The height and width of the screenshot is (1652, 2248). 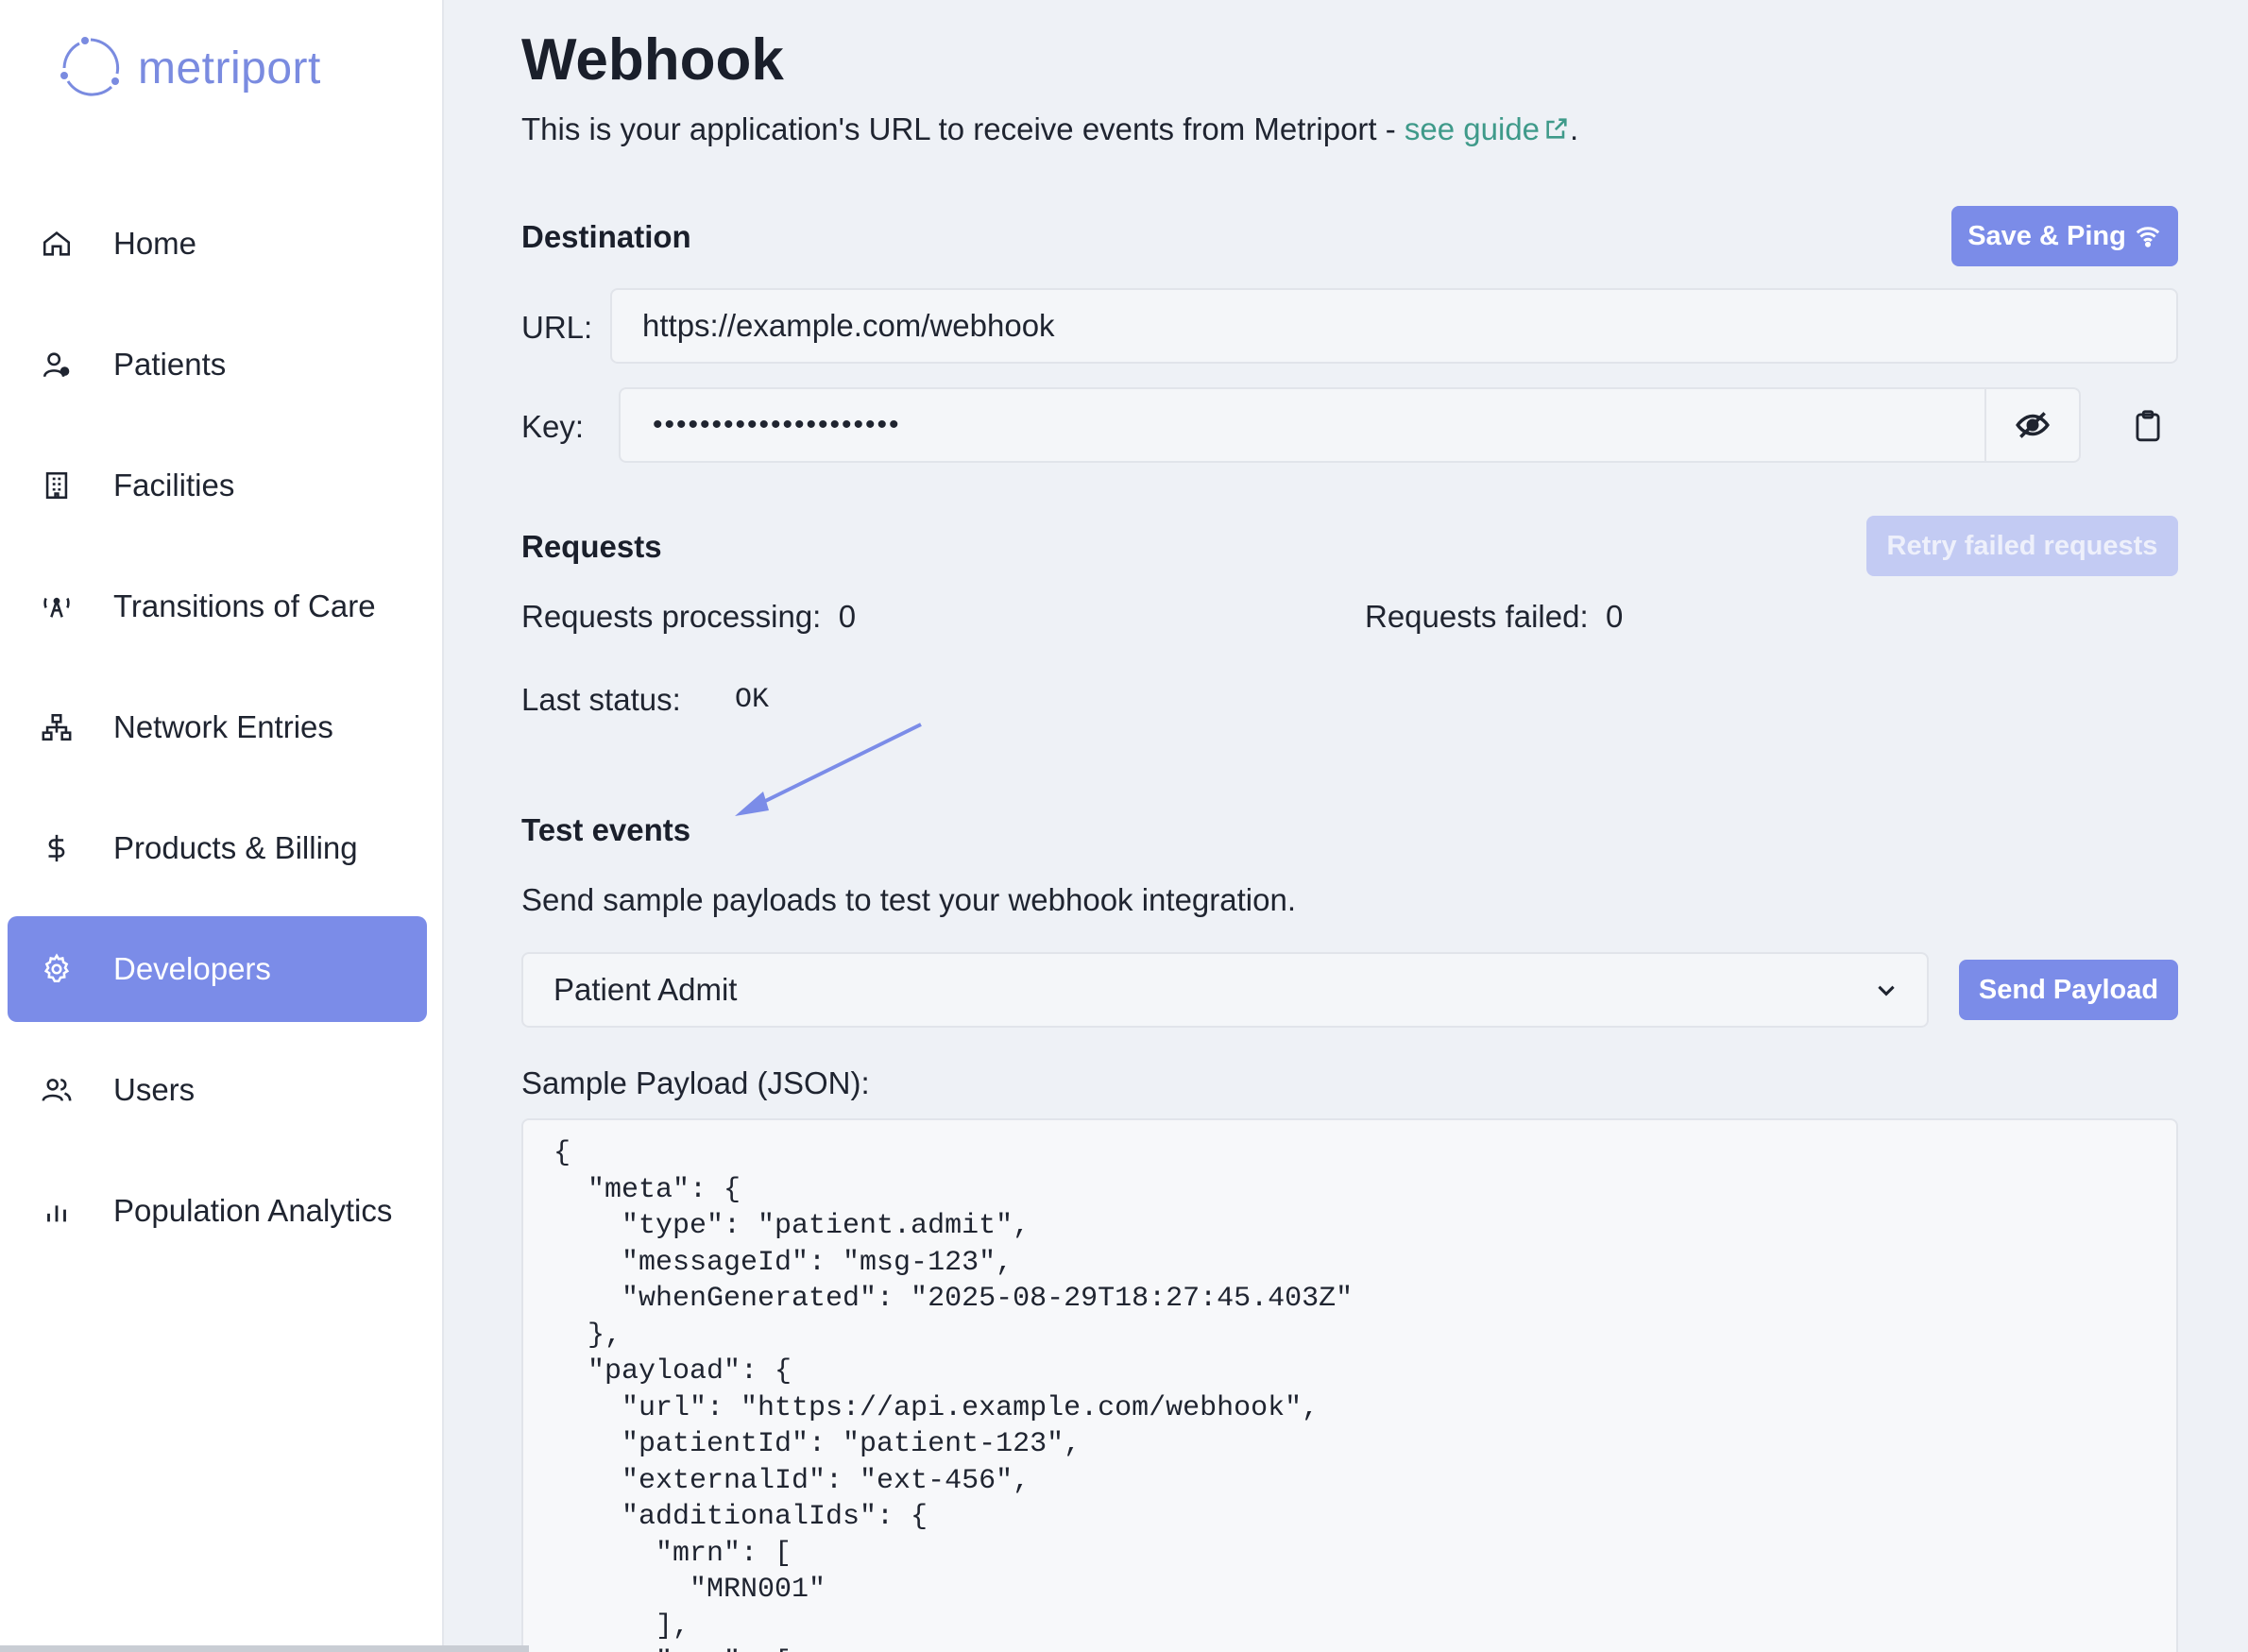 What do you see at coordinates (752, 700) in the screenshot?
I see `last-status-value: OK` at bounding box center [752, 700].